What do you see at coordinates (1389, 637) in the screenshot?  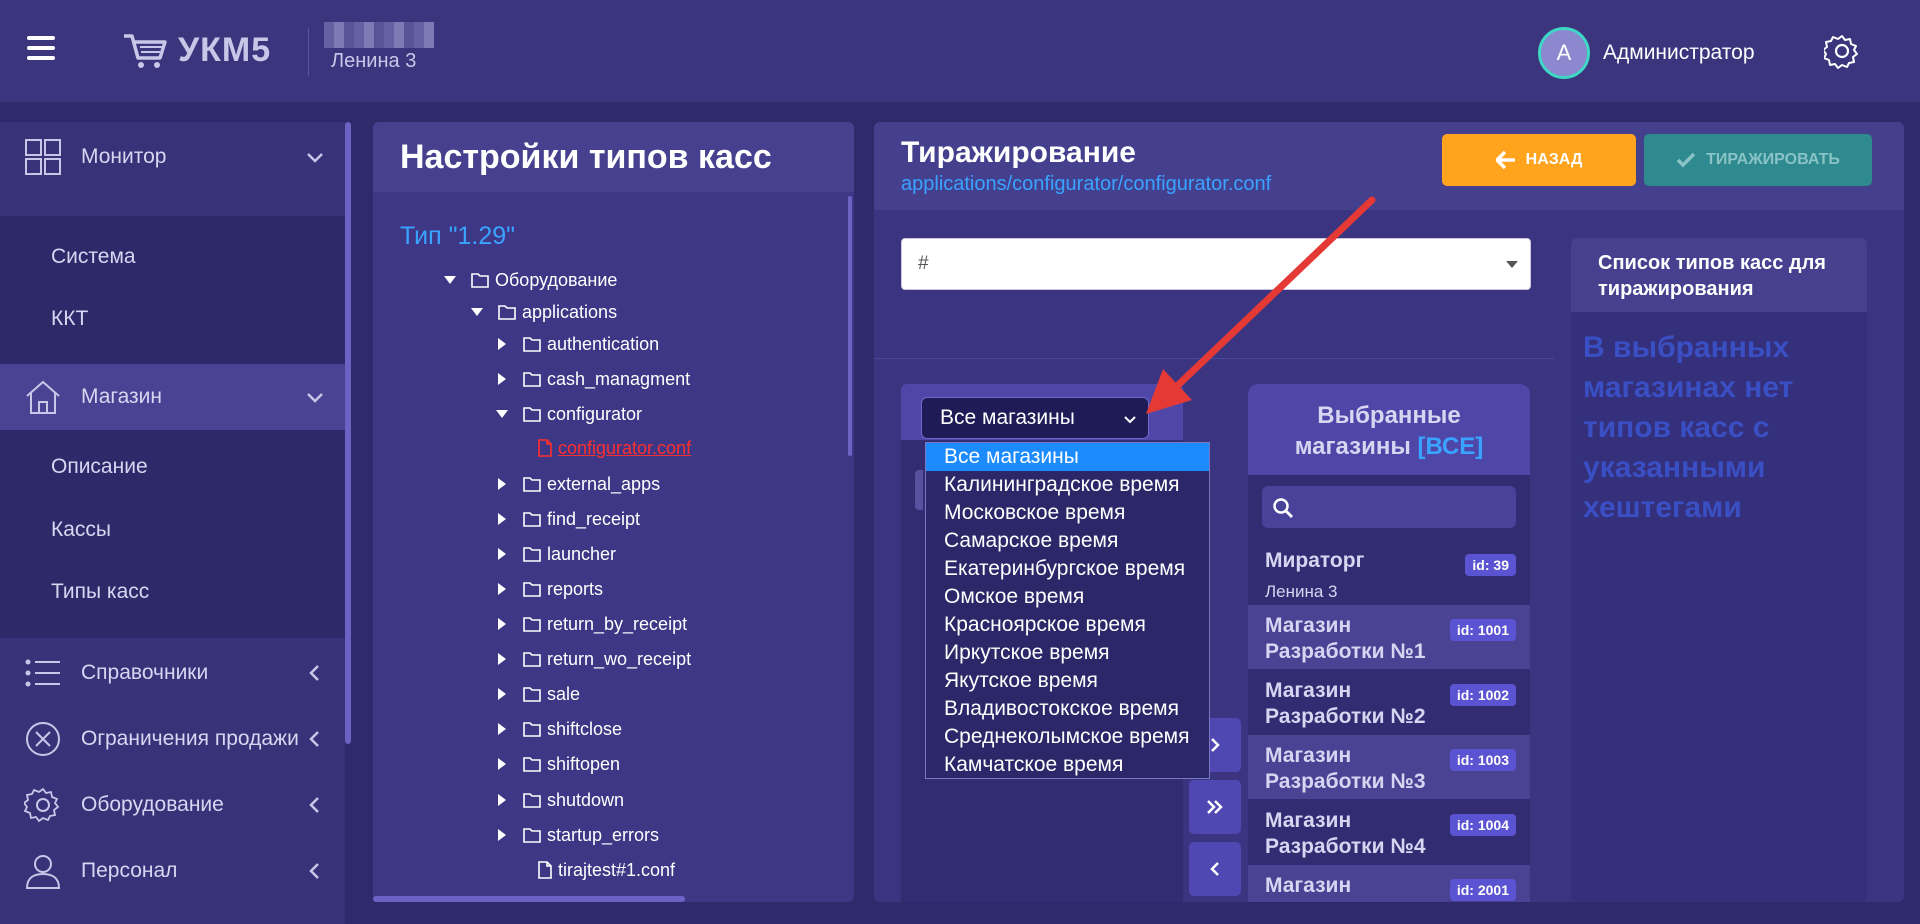 I see `store-list-item: Магазин Разработки №1 id: 1001` at bounding box center [1389, 637].